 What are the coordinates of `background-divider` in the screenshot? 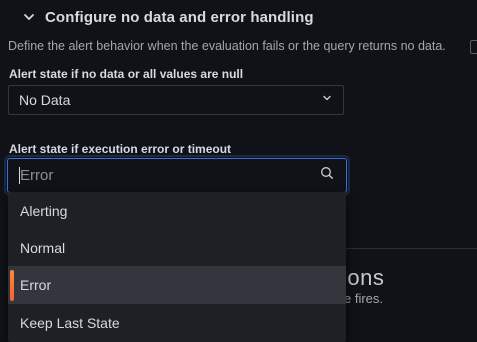 It's located at (411, 248).